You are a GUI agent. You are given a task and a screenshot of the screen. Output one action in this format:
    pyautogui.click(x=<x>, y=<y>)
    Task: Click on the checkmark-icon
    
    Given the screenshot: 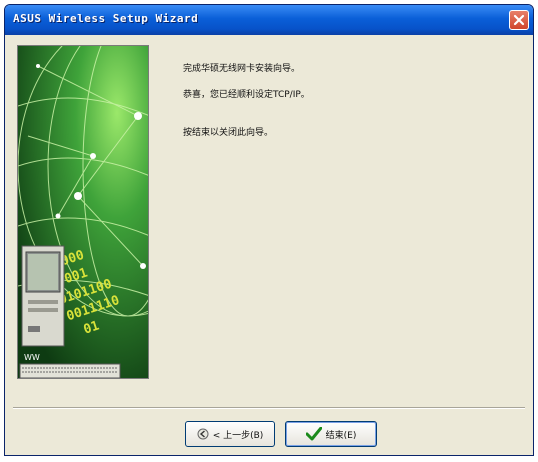 What is the action you would take?
    pyautogui.click(x=313, y=434)
    